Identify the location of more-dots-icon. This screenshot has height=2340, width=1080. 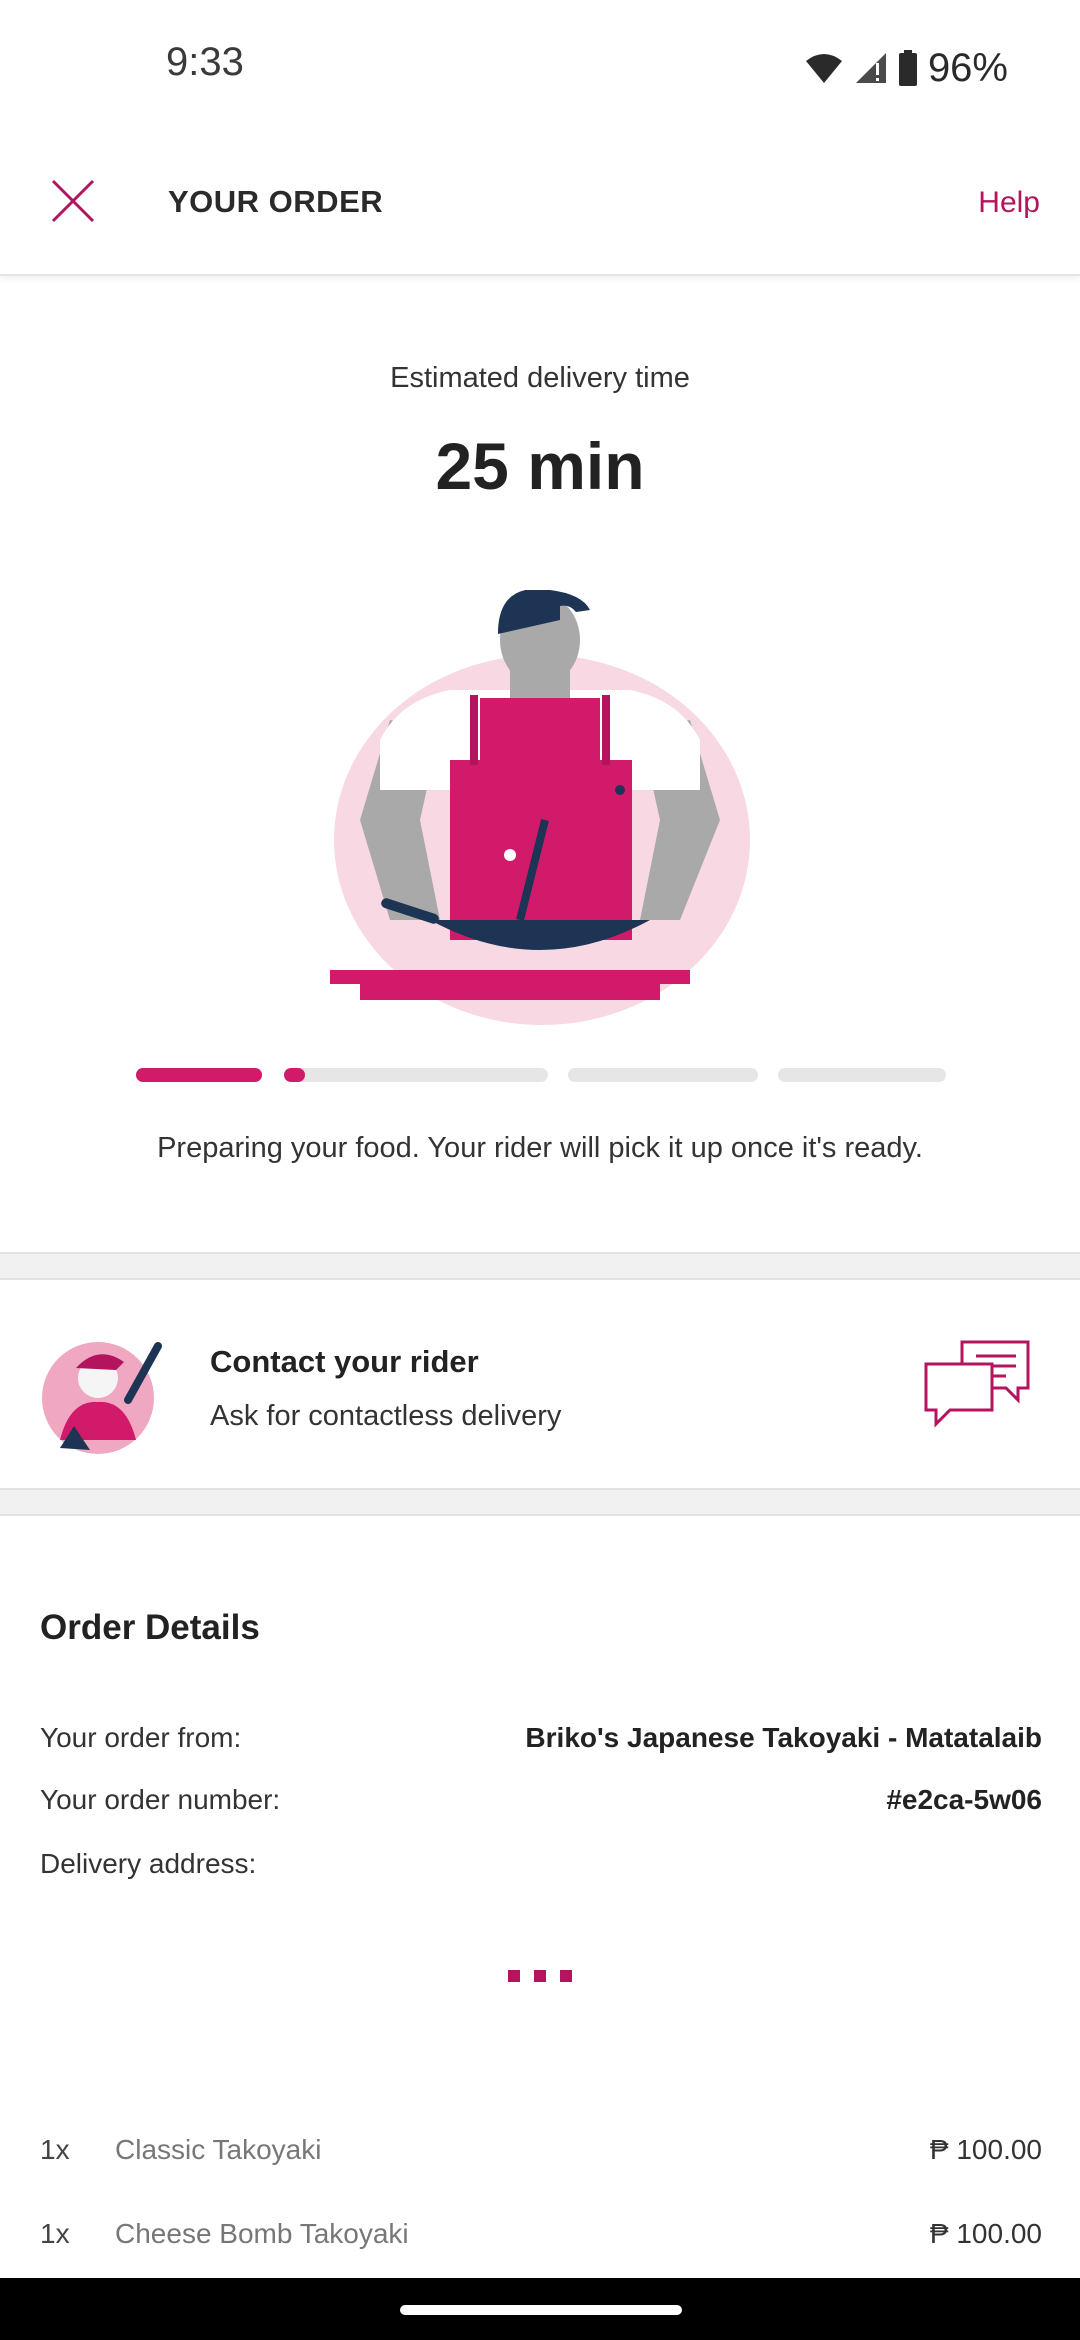
(540, 1976).